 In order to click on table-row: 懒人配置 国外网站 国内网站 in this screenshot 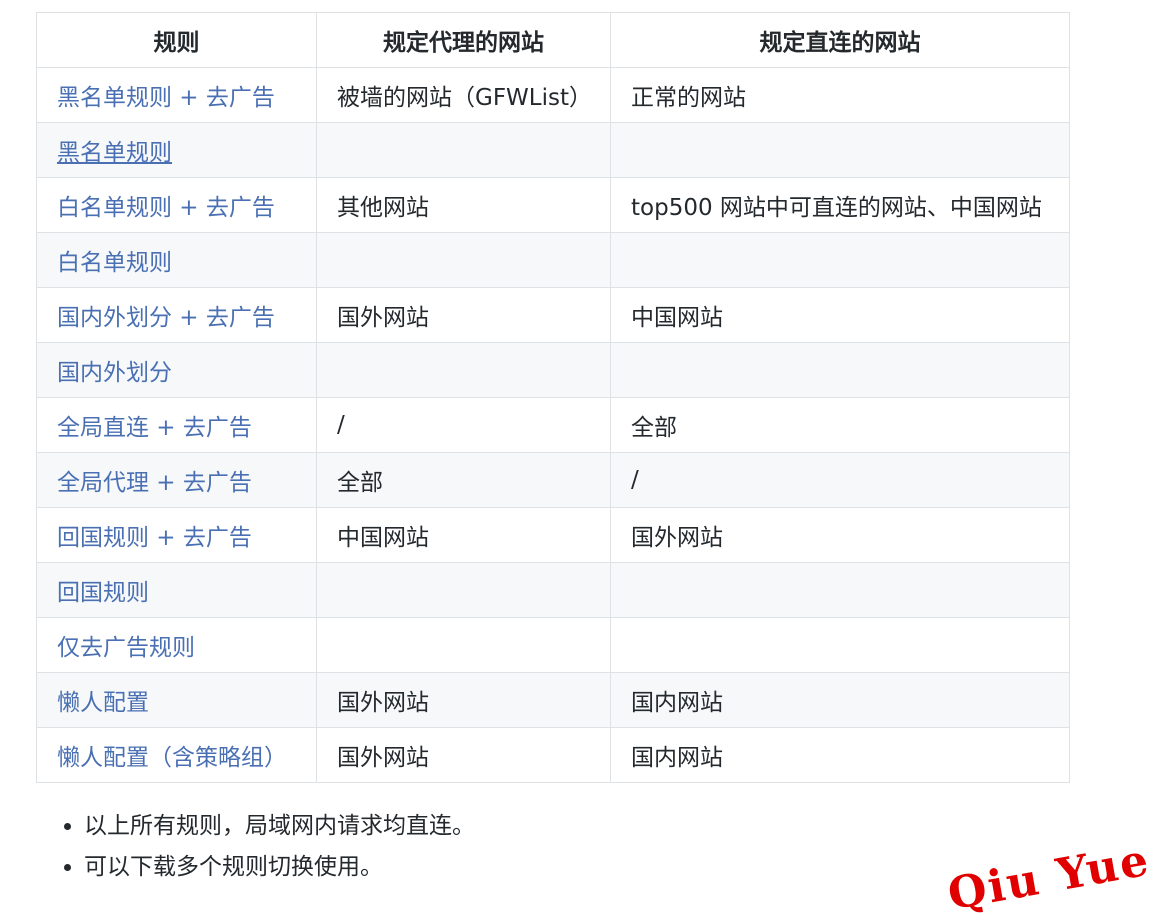, I will do `click(553, 700)`.